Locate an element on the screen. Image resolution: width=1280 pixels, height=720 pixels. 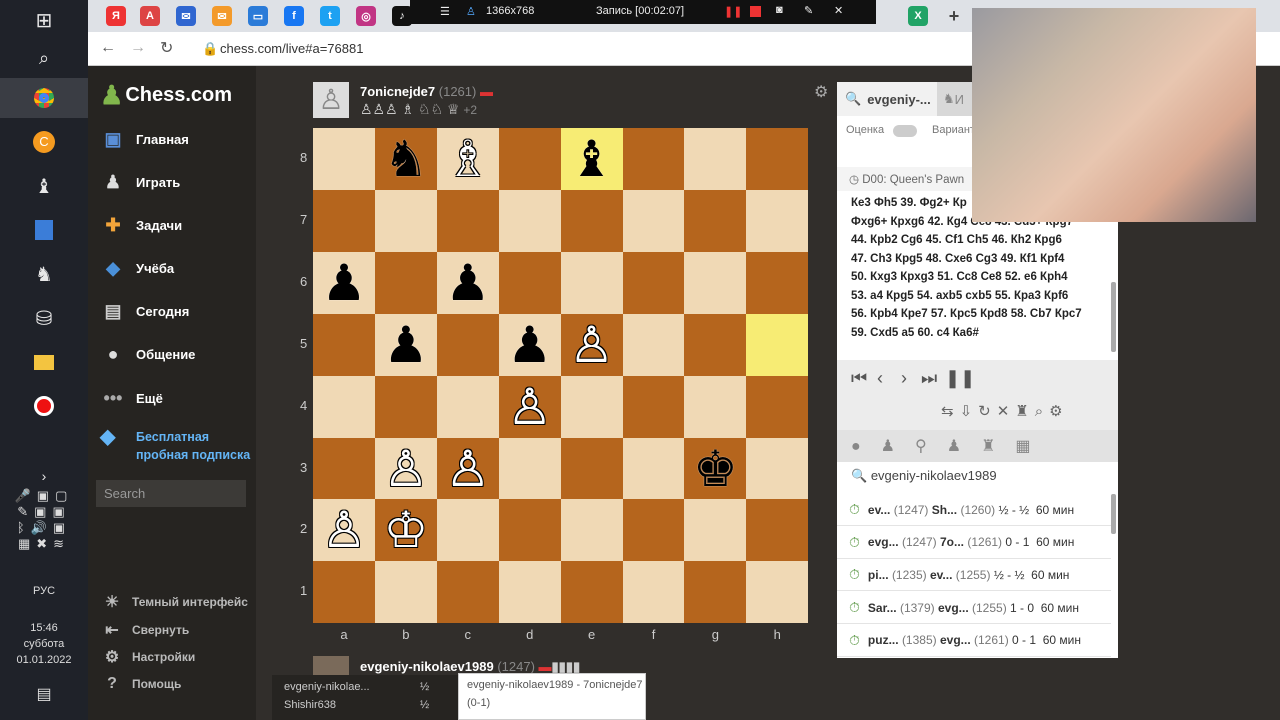
stop-icon is located at coordinates (755, 11).